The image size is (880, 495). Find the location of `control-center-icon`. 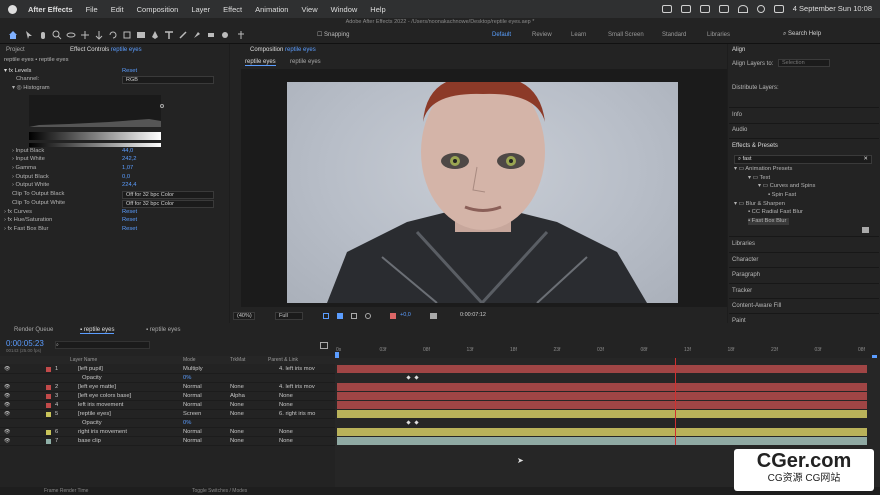

control-center-icon is located at coordinates (778, 8).